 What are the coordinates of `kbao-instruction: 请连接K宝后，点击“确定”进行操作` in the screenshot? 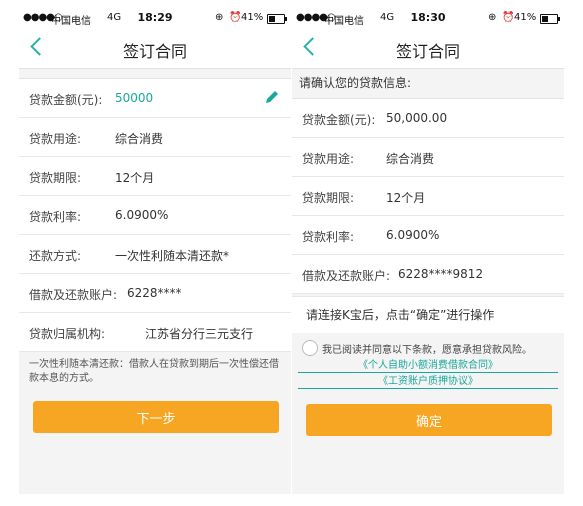 It's located at (428, 314).